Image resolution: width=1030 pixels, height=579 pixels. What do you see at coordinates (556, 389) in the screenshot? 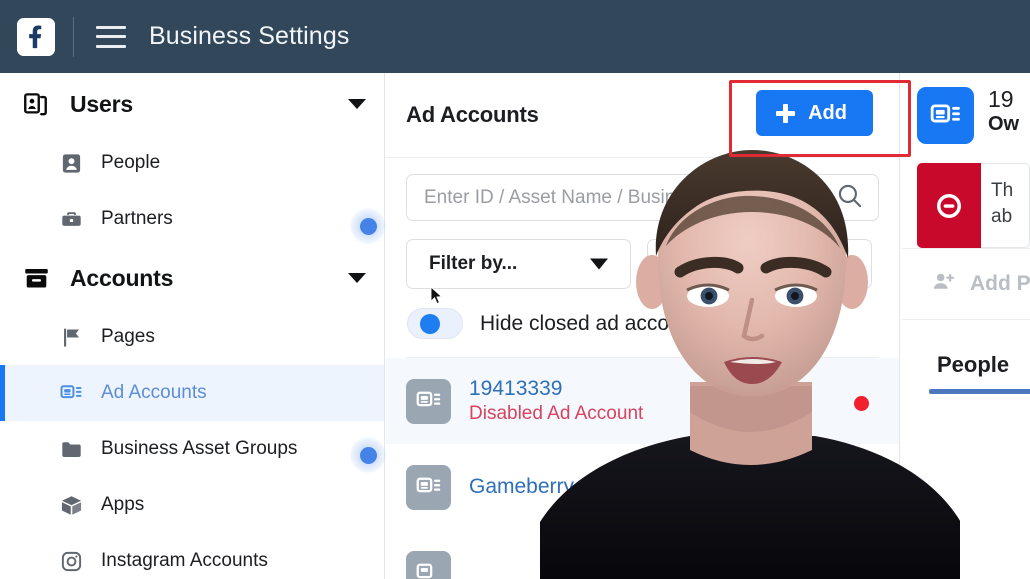
I see `ad-account-name: 19413339` at bounding box center [556, 389].